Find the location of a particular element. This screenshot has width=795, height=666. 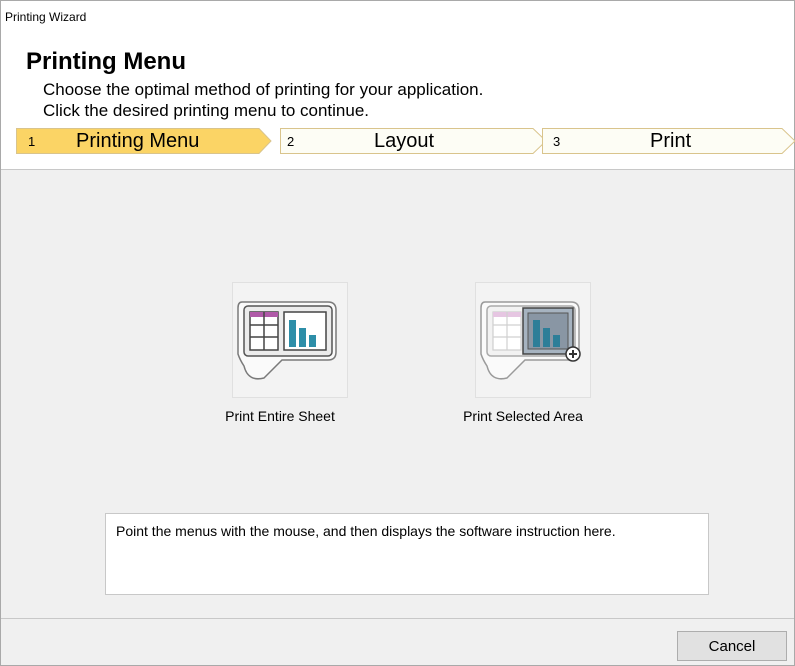

step-label: Layout is located at coordinates (404, 141).